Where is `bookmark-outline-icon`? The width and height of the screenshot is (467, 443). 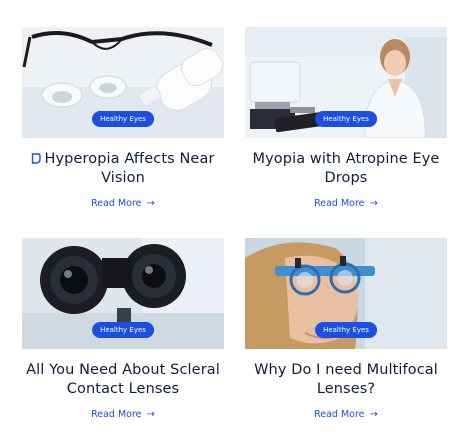 bookmark-outline-icon is located at coordinates (37, 158).